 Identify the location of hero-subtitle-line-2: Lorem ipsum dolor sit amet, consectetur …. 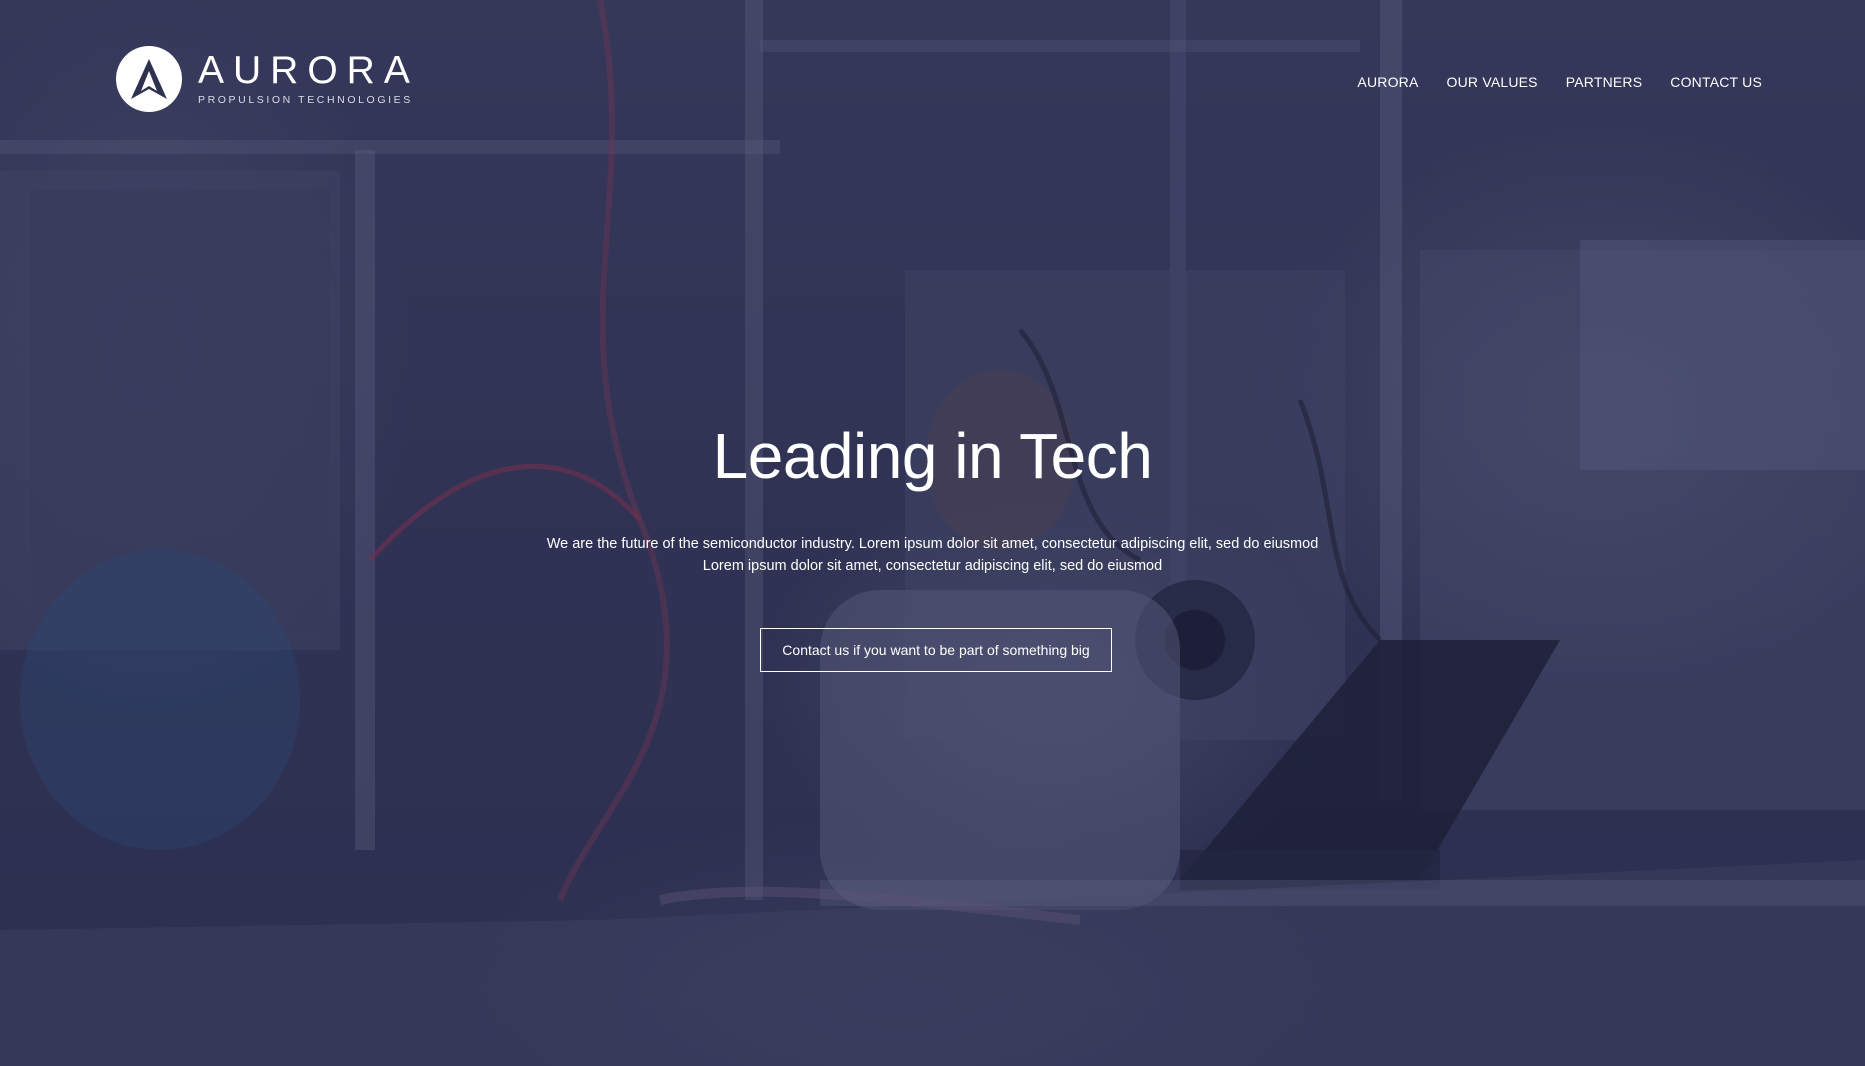
(932, 566).